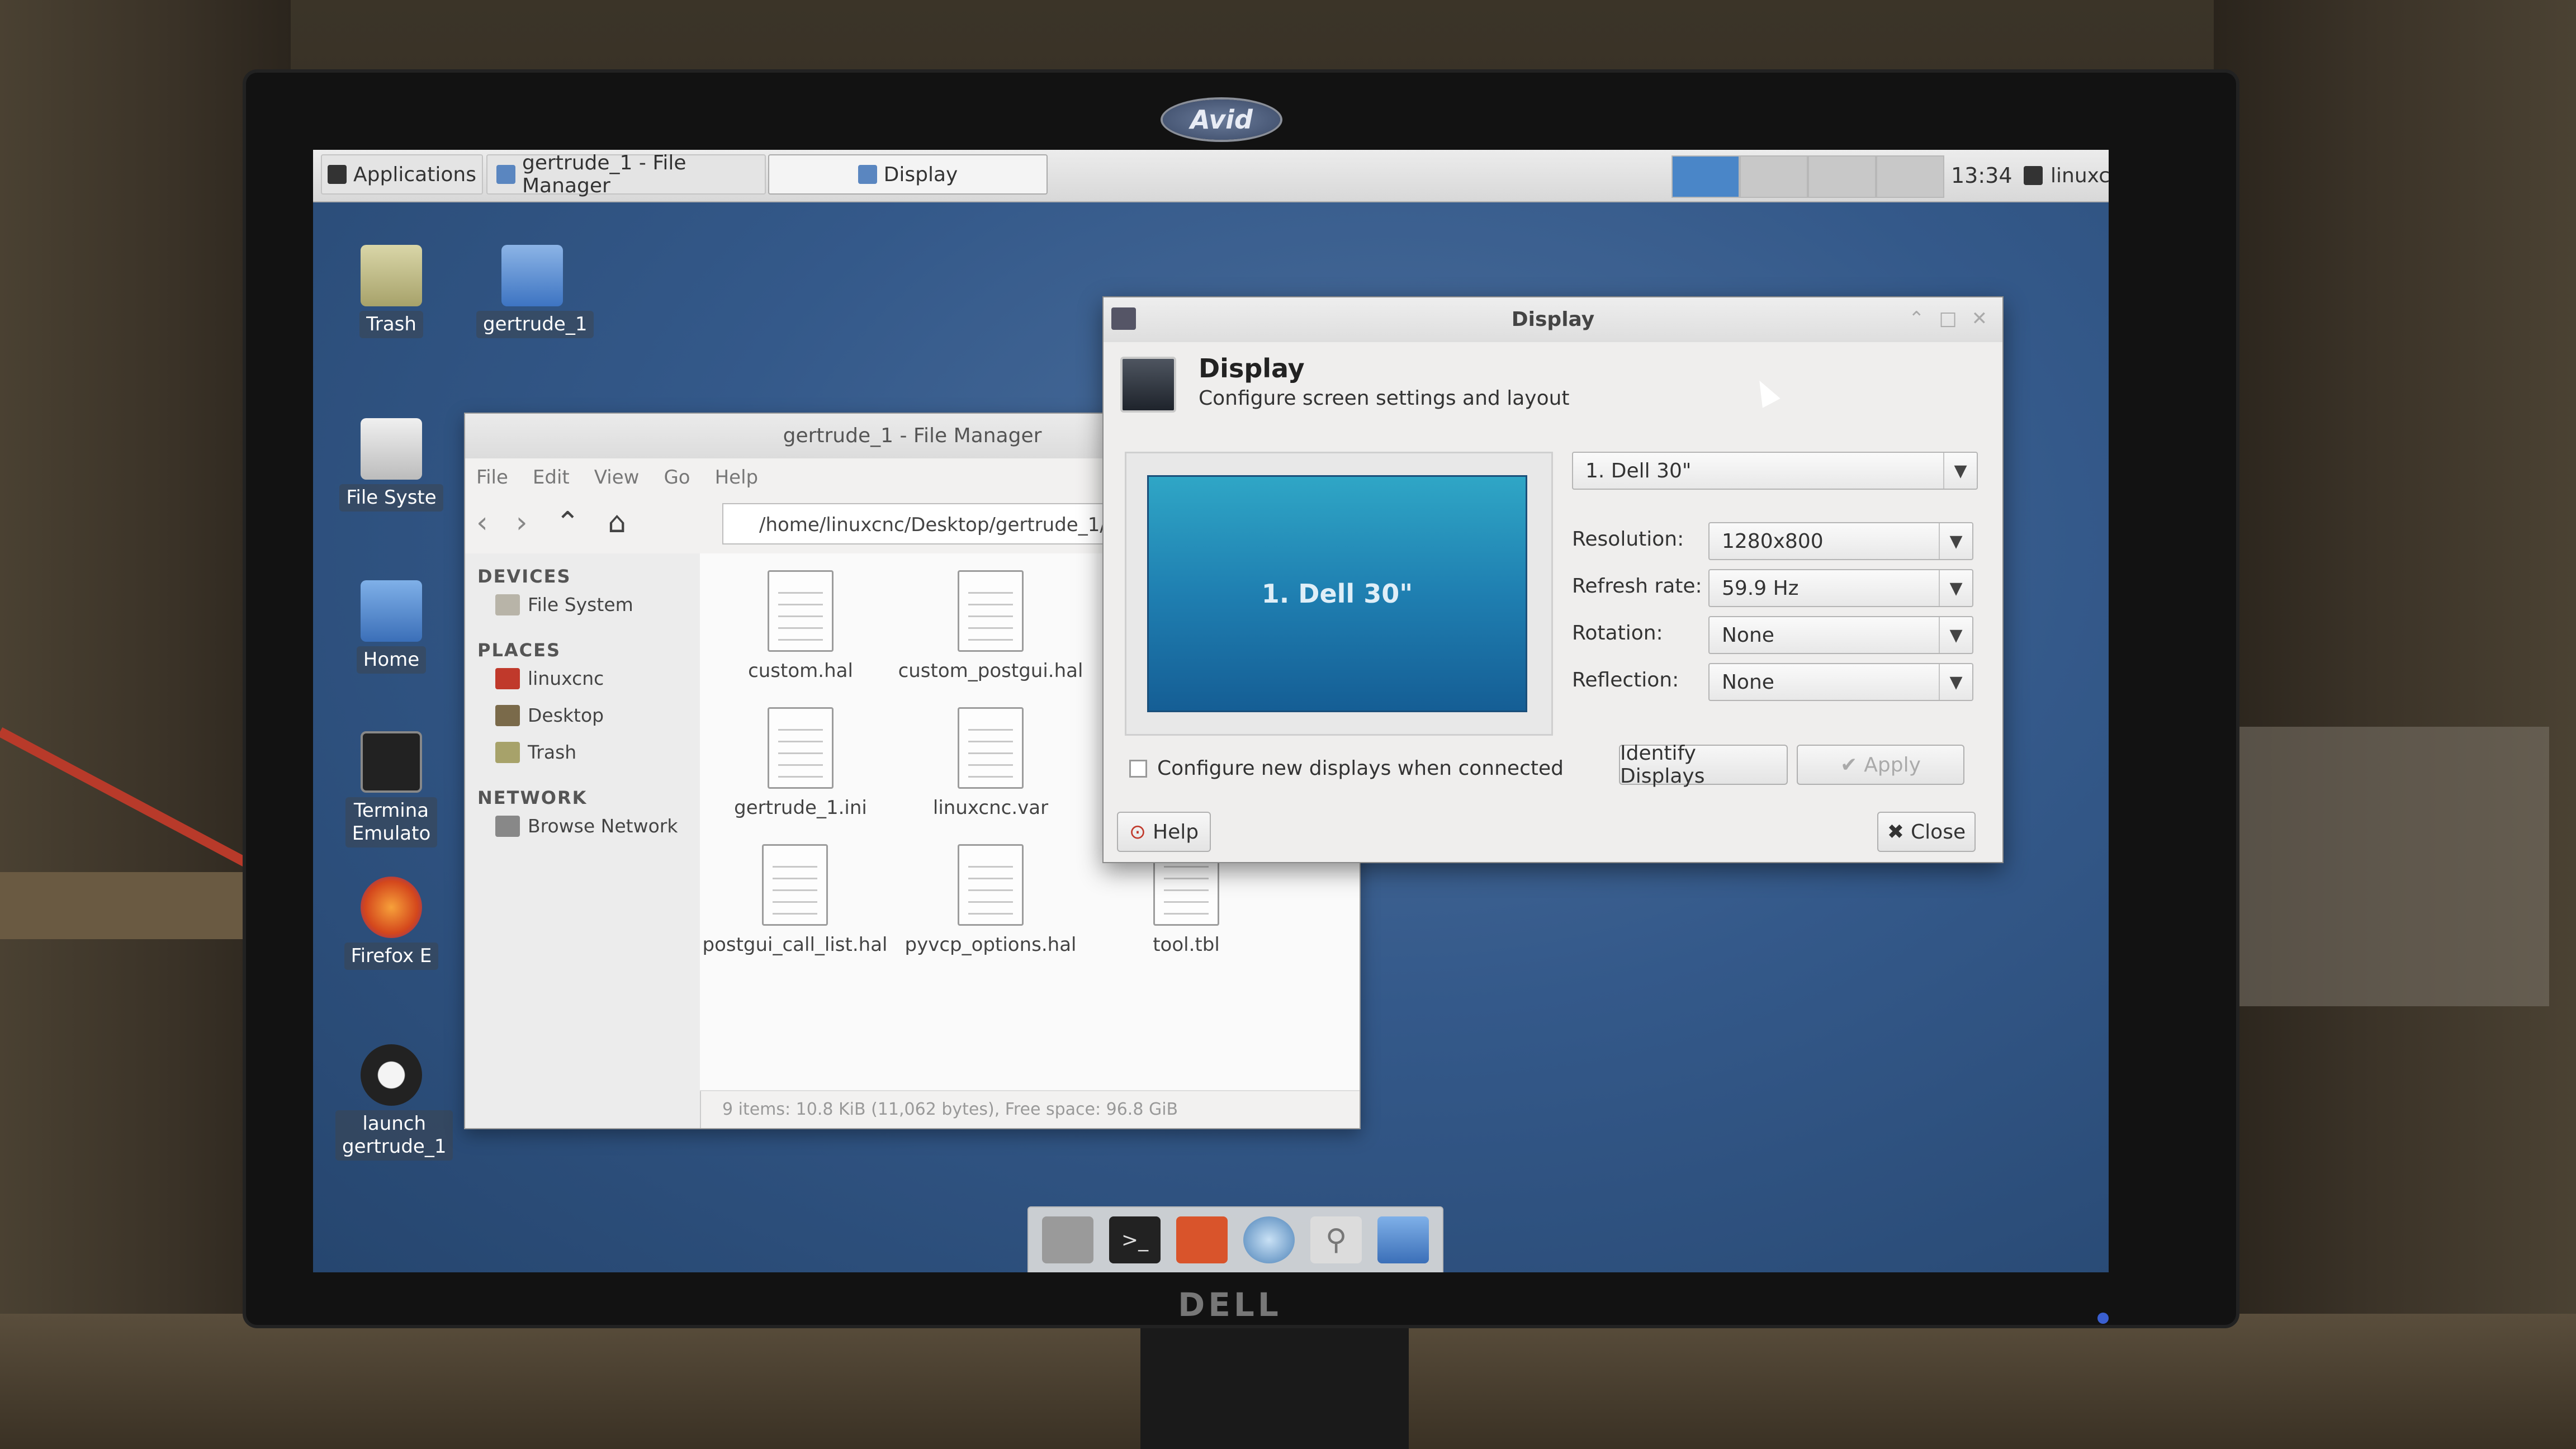  I want to click on file-name: custom.hal, so click(801, 671).